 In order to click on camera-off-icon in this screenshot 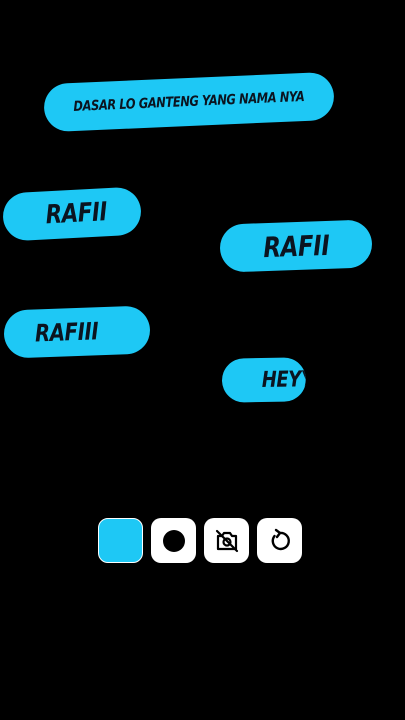, I will do `click(227, 541)`.